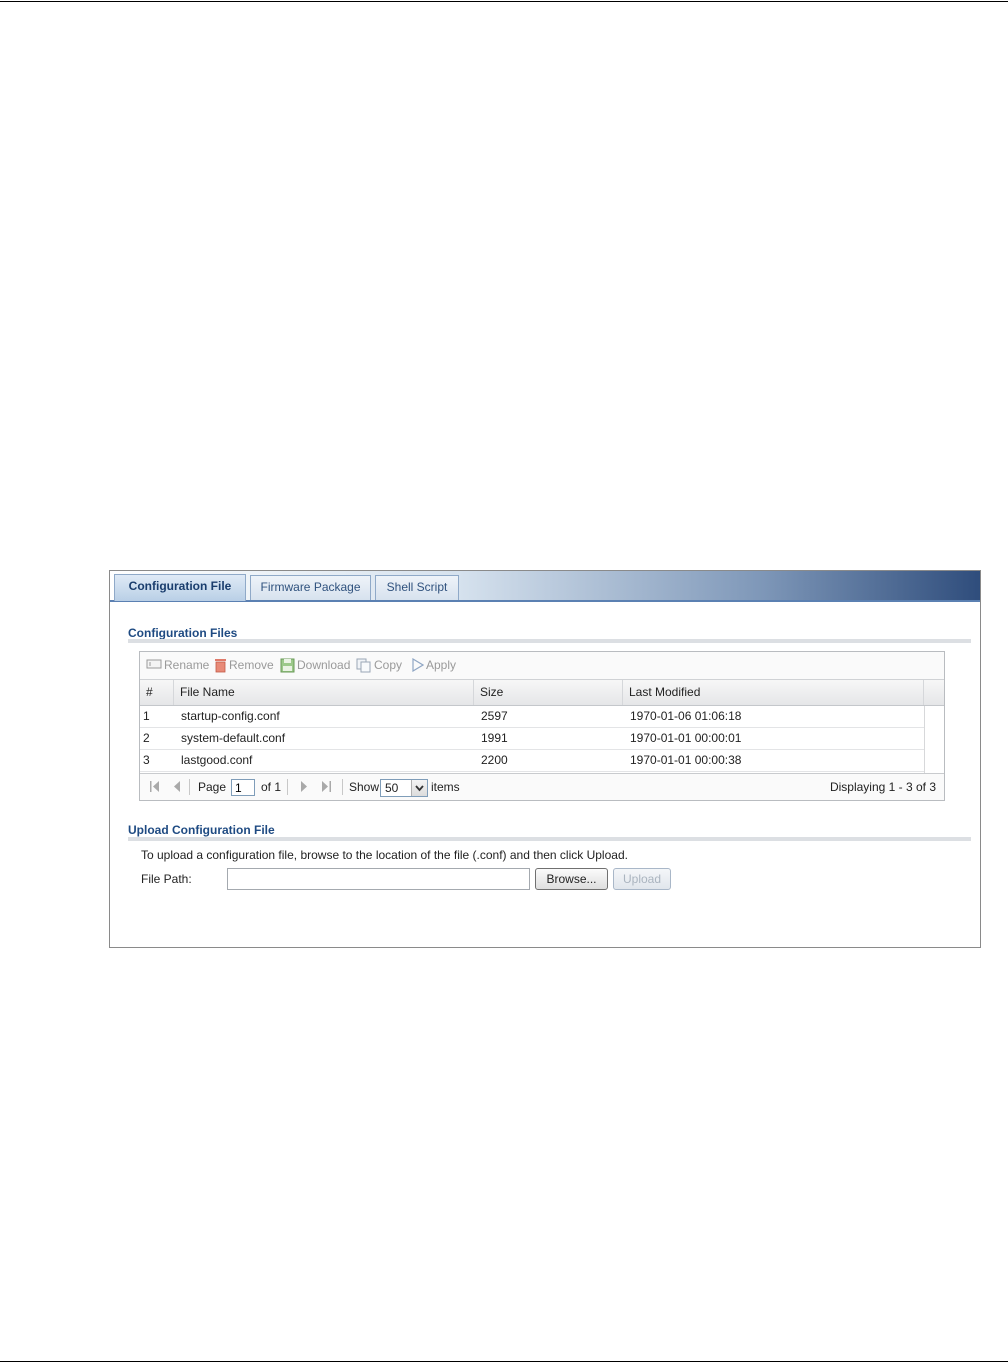 The width and height of the screenshot is (1008, 1363). I want to click on items-per-page-select: 50, so click(404, 788).